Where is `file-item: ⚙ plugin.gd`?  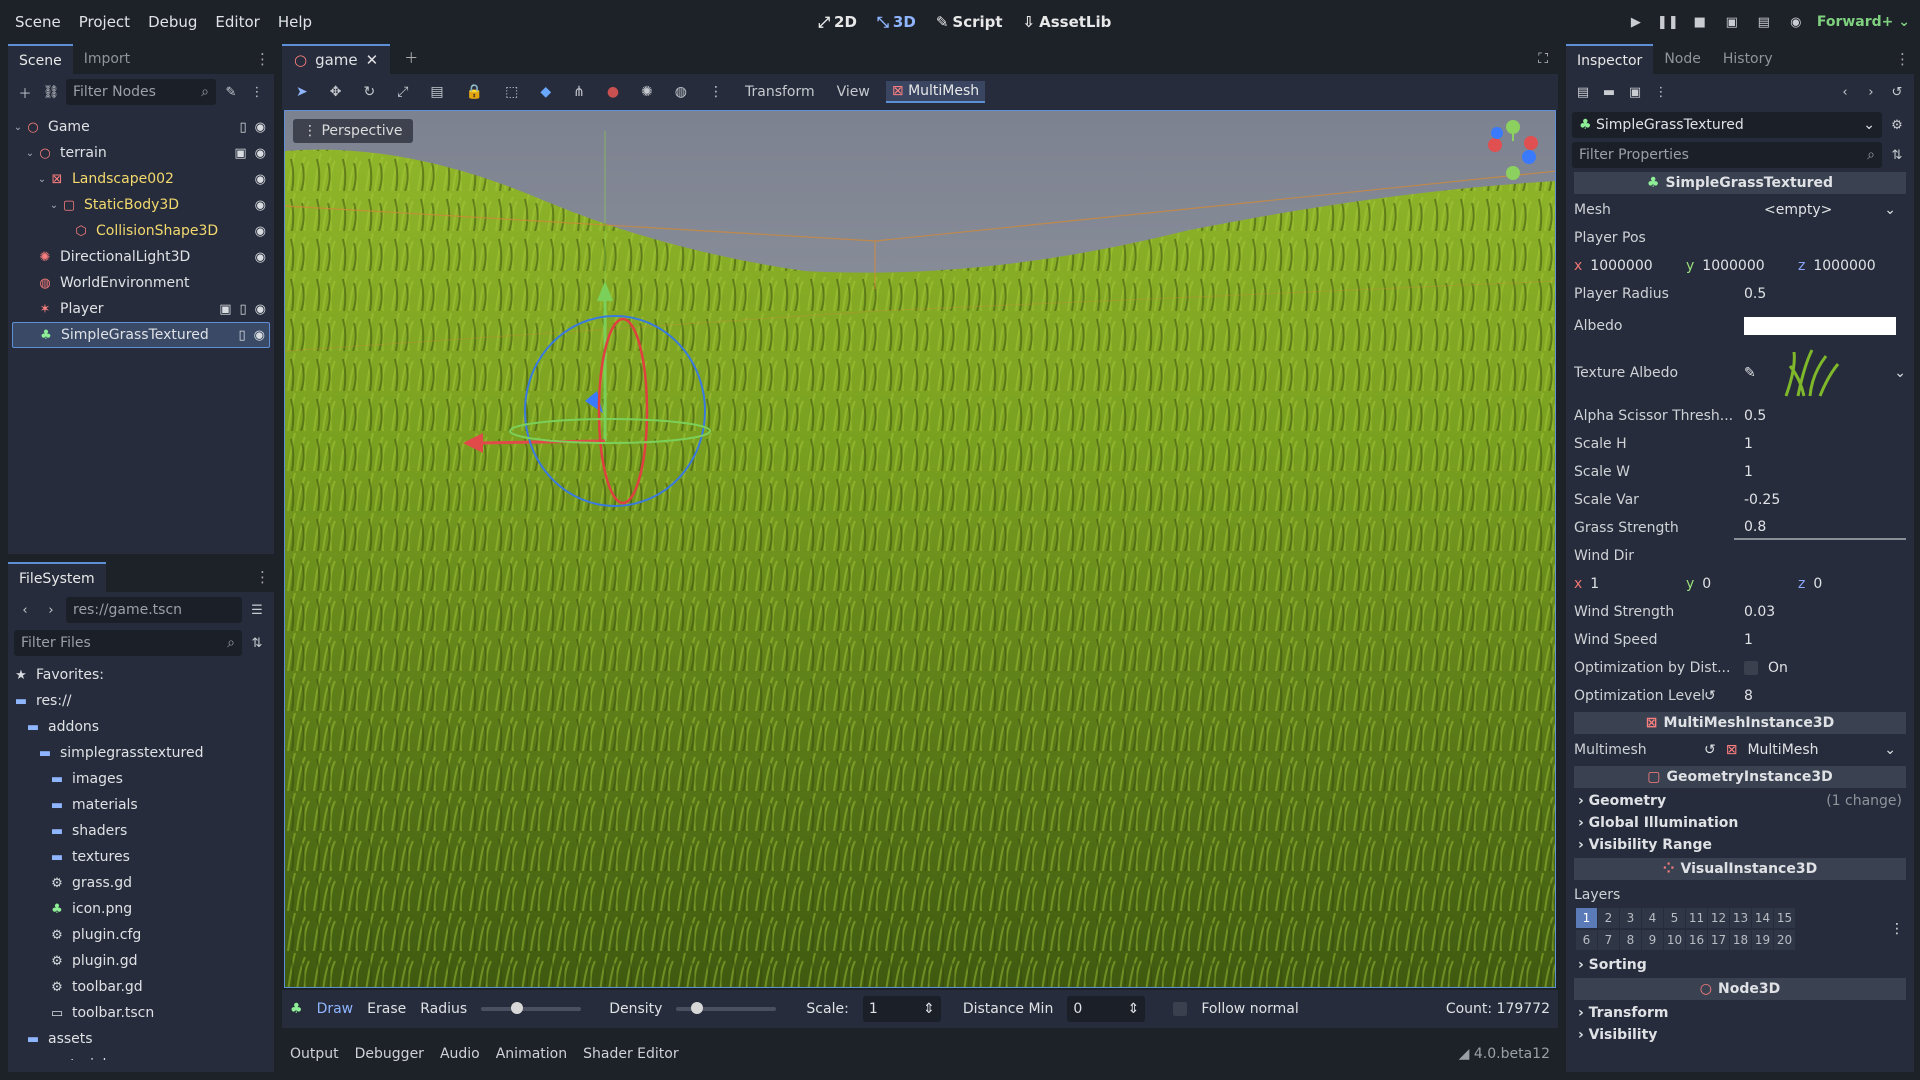 file-item: ⚙ plugin.gd is located at coordinates (141, 961).